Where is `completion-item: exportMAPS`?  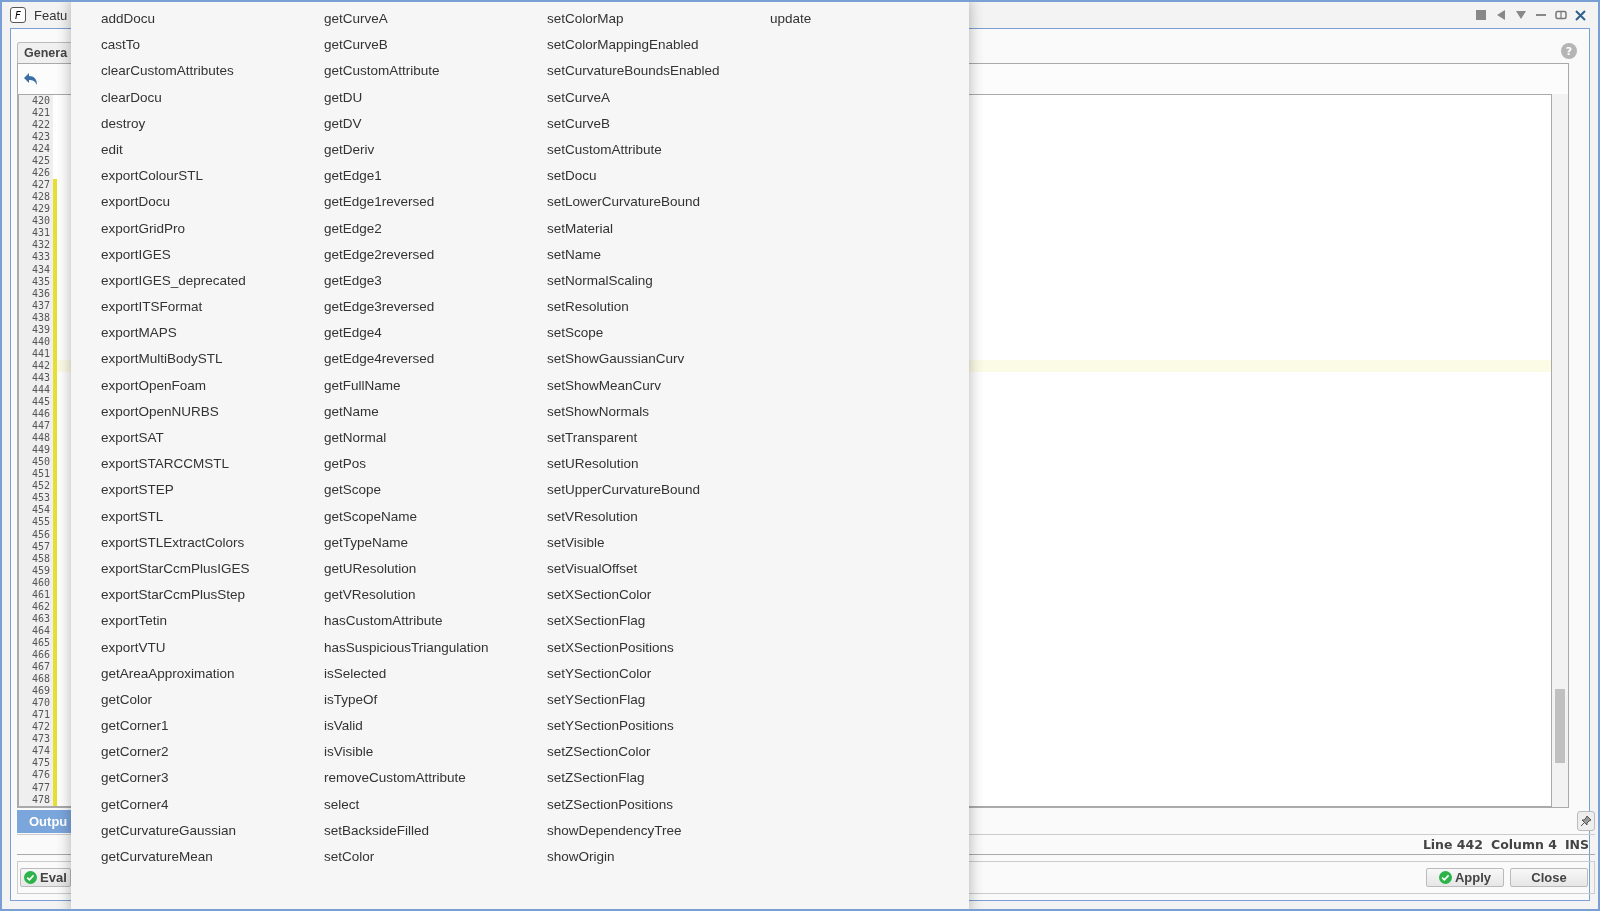
completion-item: exportMAPS is located at coordinates (139, 333).